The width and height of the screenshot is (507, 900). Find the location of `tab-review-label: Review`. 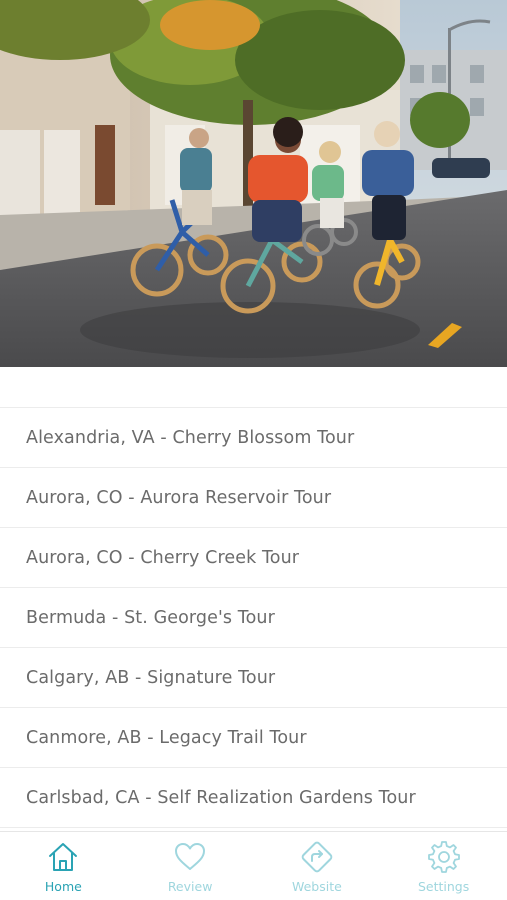

tab-review-label: Review is located at coordinates (190, 886).